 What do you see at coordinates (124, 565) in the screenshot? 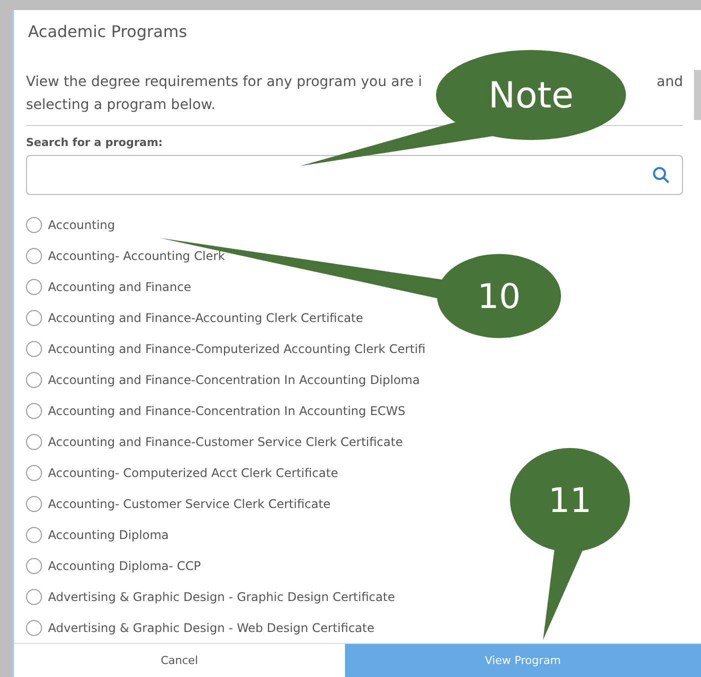
I see `program-label: Accounting Diploma- CCP` at bounding box center [124, 565].